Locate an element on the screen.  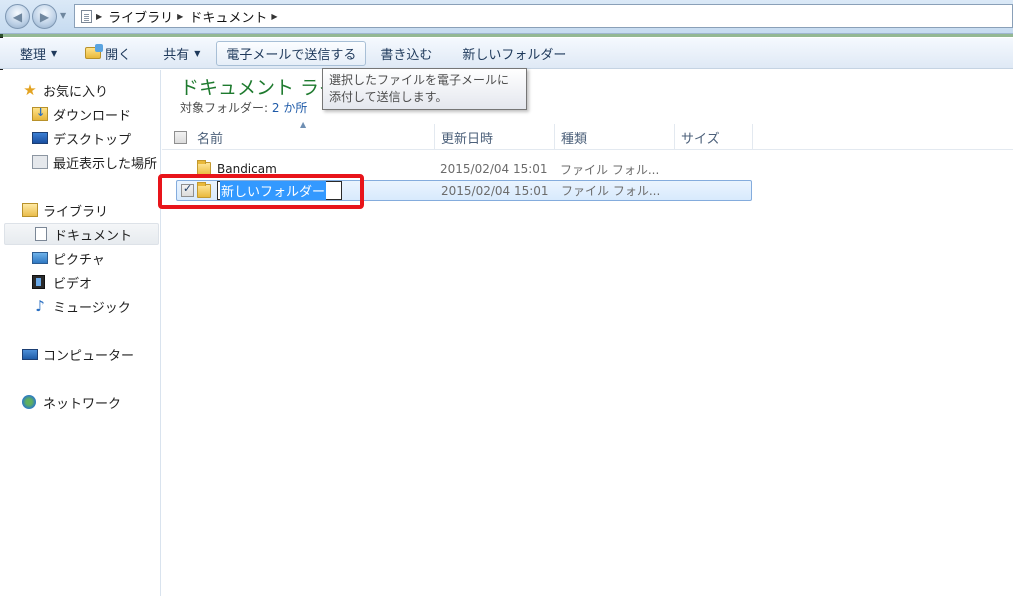
library-subtitle: 対象フォルダー: 2 か所 is located at coordinates (243, 107).